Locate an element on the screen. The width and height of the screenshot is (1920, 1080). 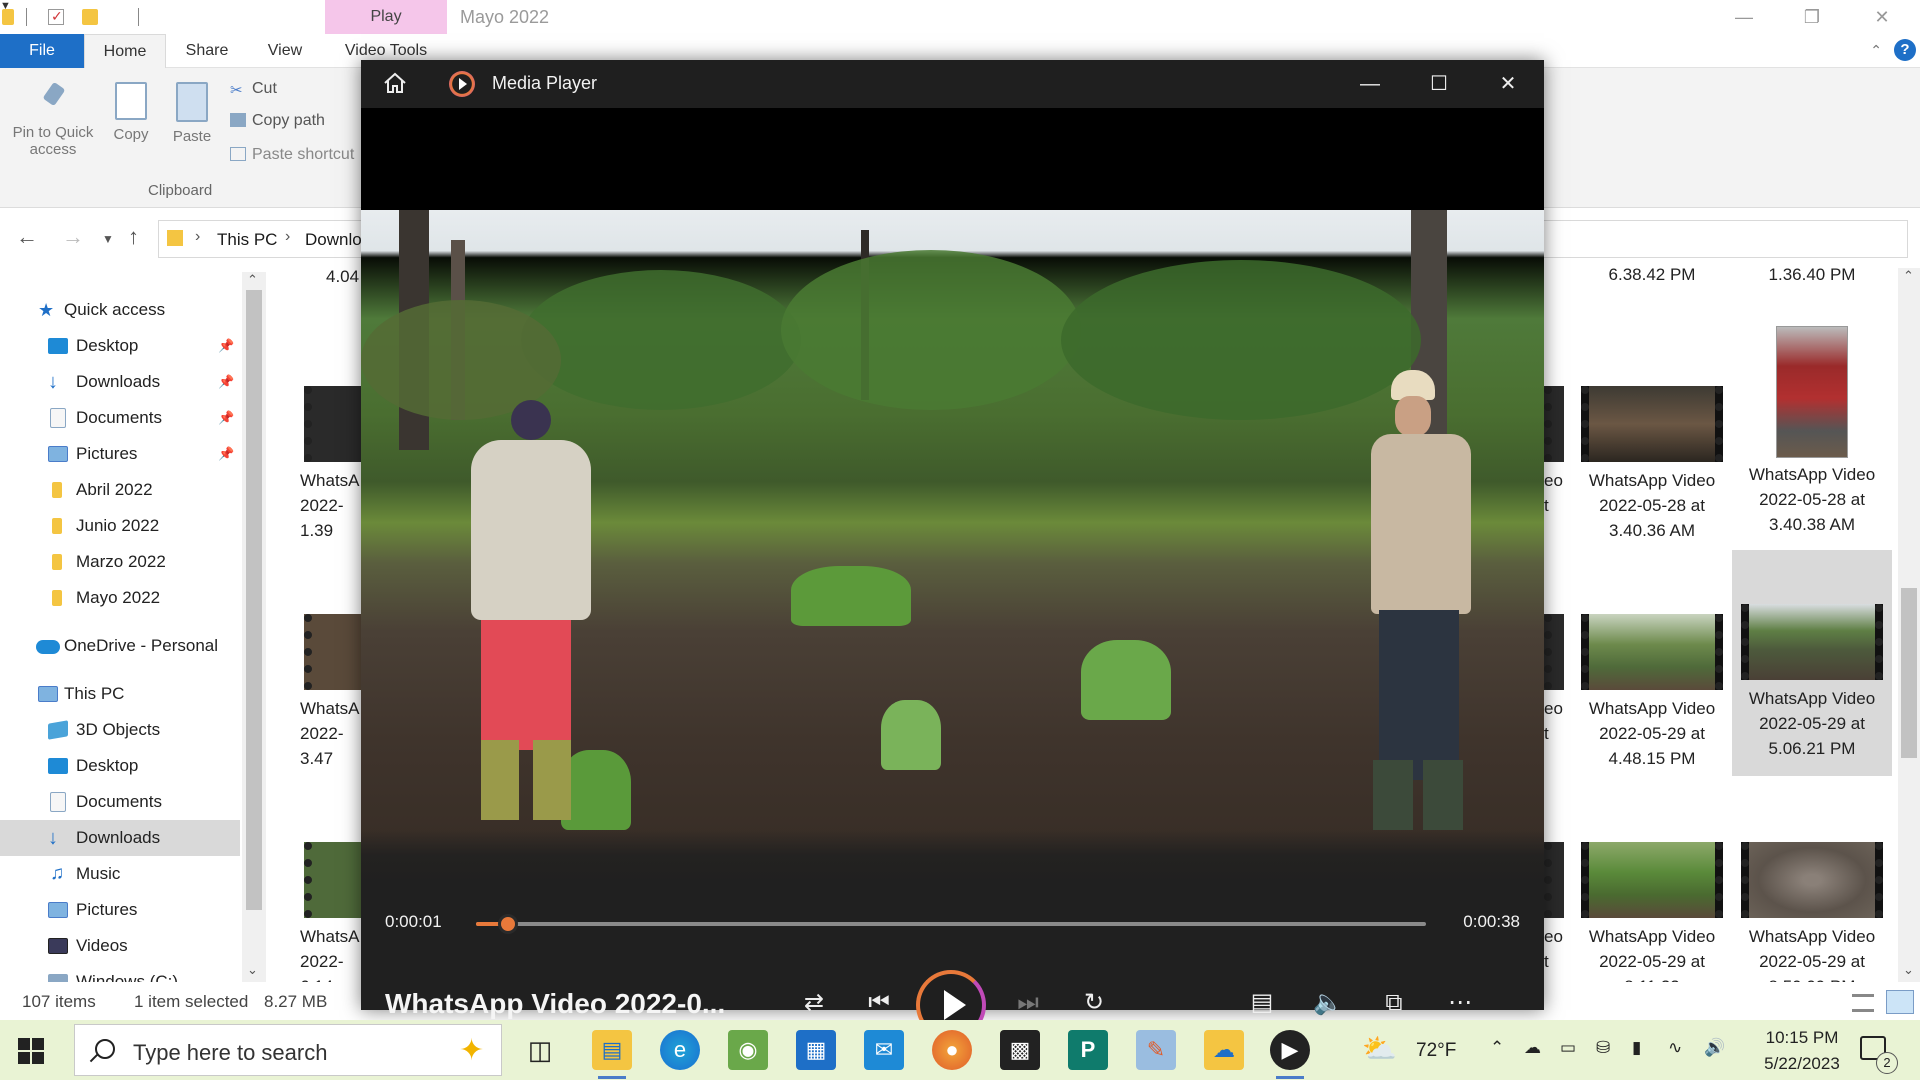
taskbar-search-input: Type here to search ✦ is located at coordinates (288, 1050).